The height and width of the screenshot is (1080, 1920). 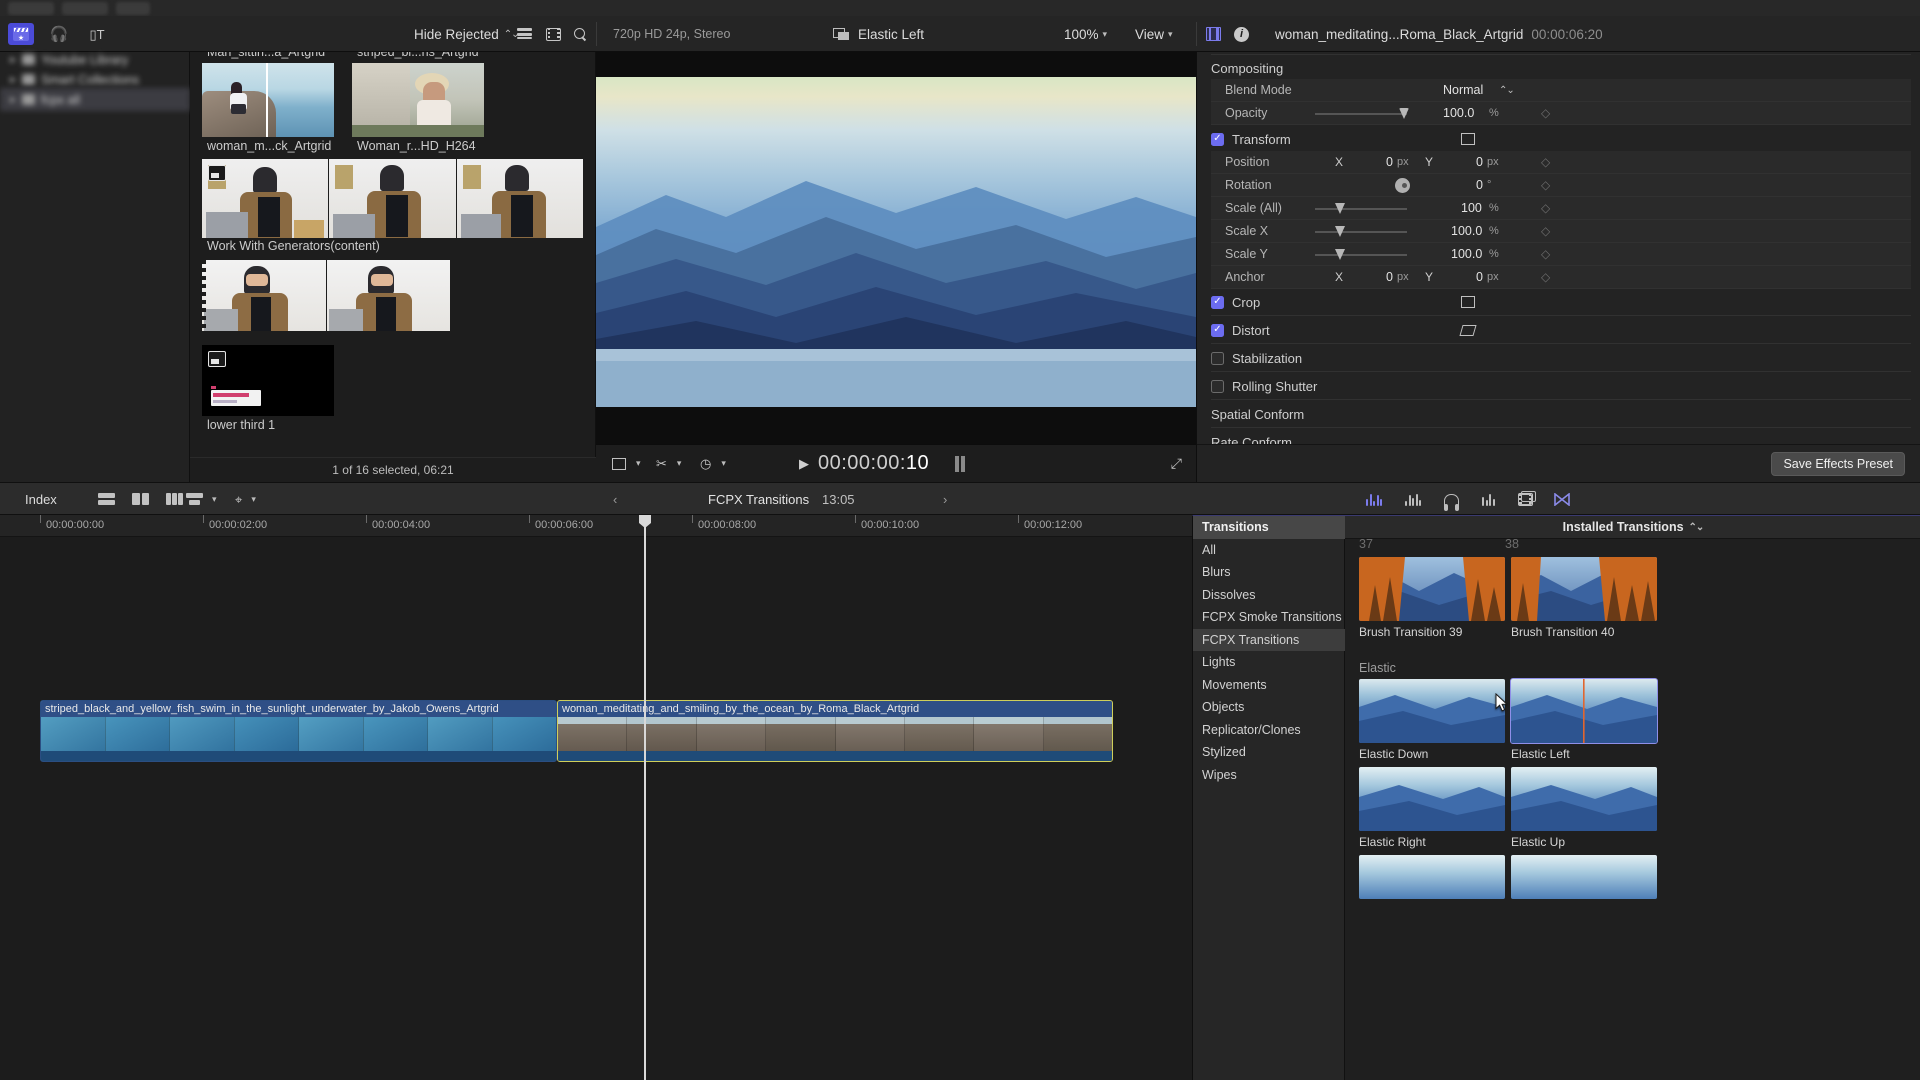 What do you see at coordinates (1217, 358) in the screenshot?
I see `stabilization-checkbox` at bounding box center [1217, 358].